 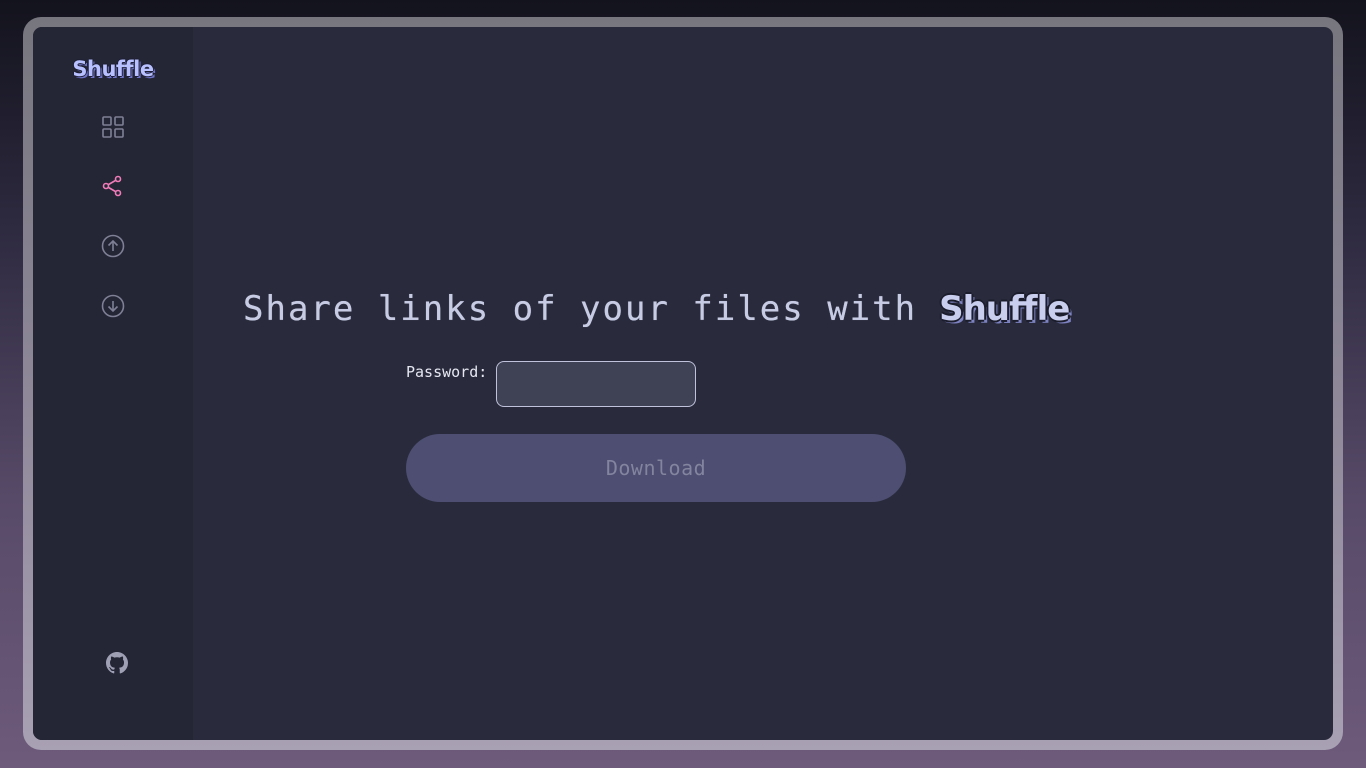 What do you see at coordinates (1004, 309) in the screenshot?
I see `page-title-brand: Shuffle` at bounding box center [1004, 309].